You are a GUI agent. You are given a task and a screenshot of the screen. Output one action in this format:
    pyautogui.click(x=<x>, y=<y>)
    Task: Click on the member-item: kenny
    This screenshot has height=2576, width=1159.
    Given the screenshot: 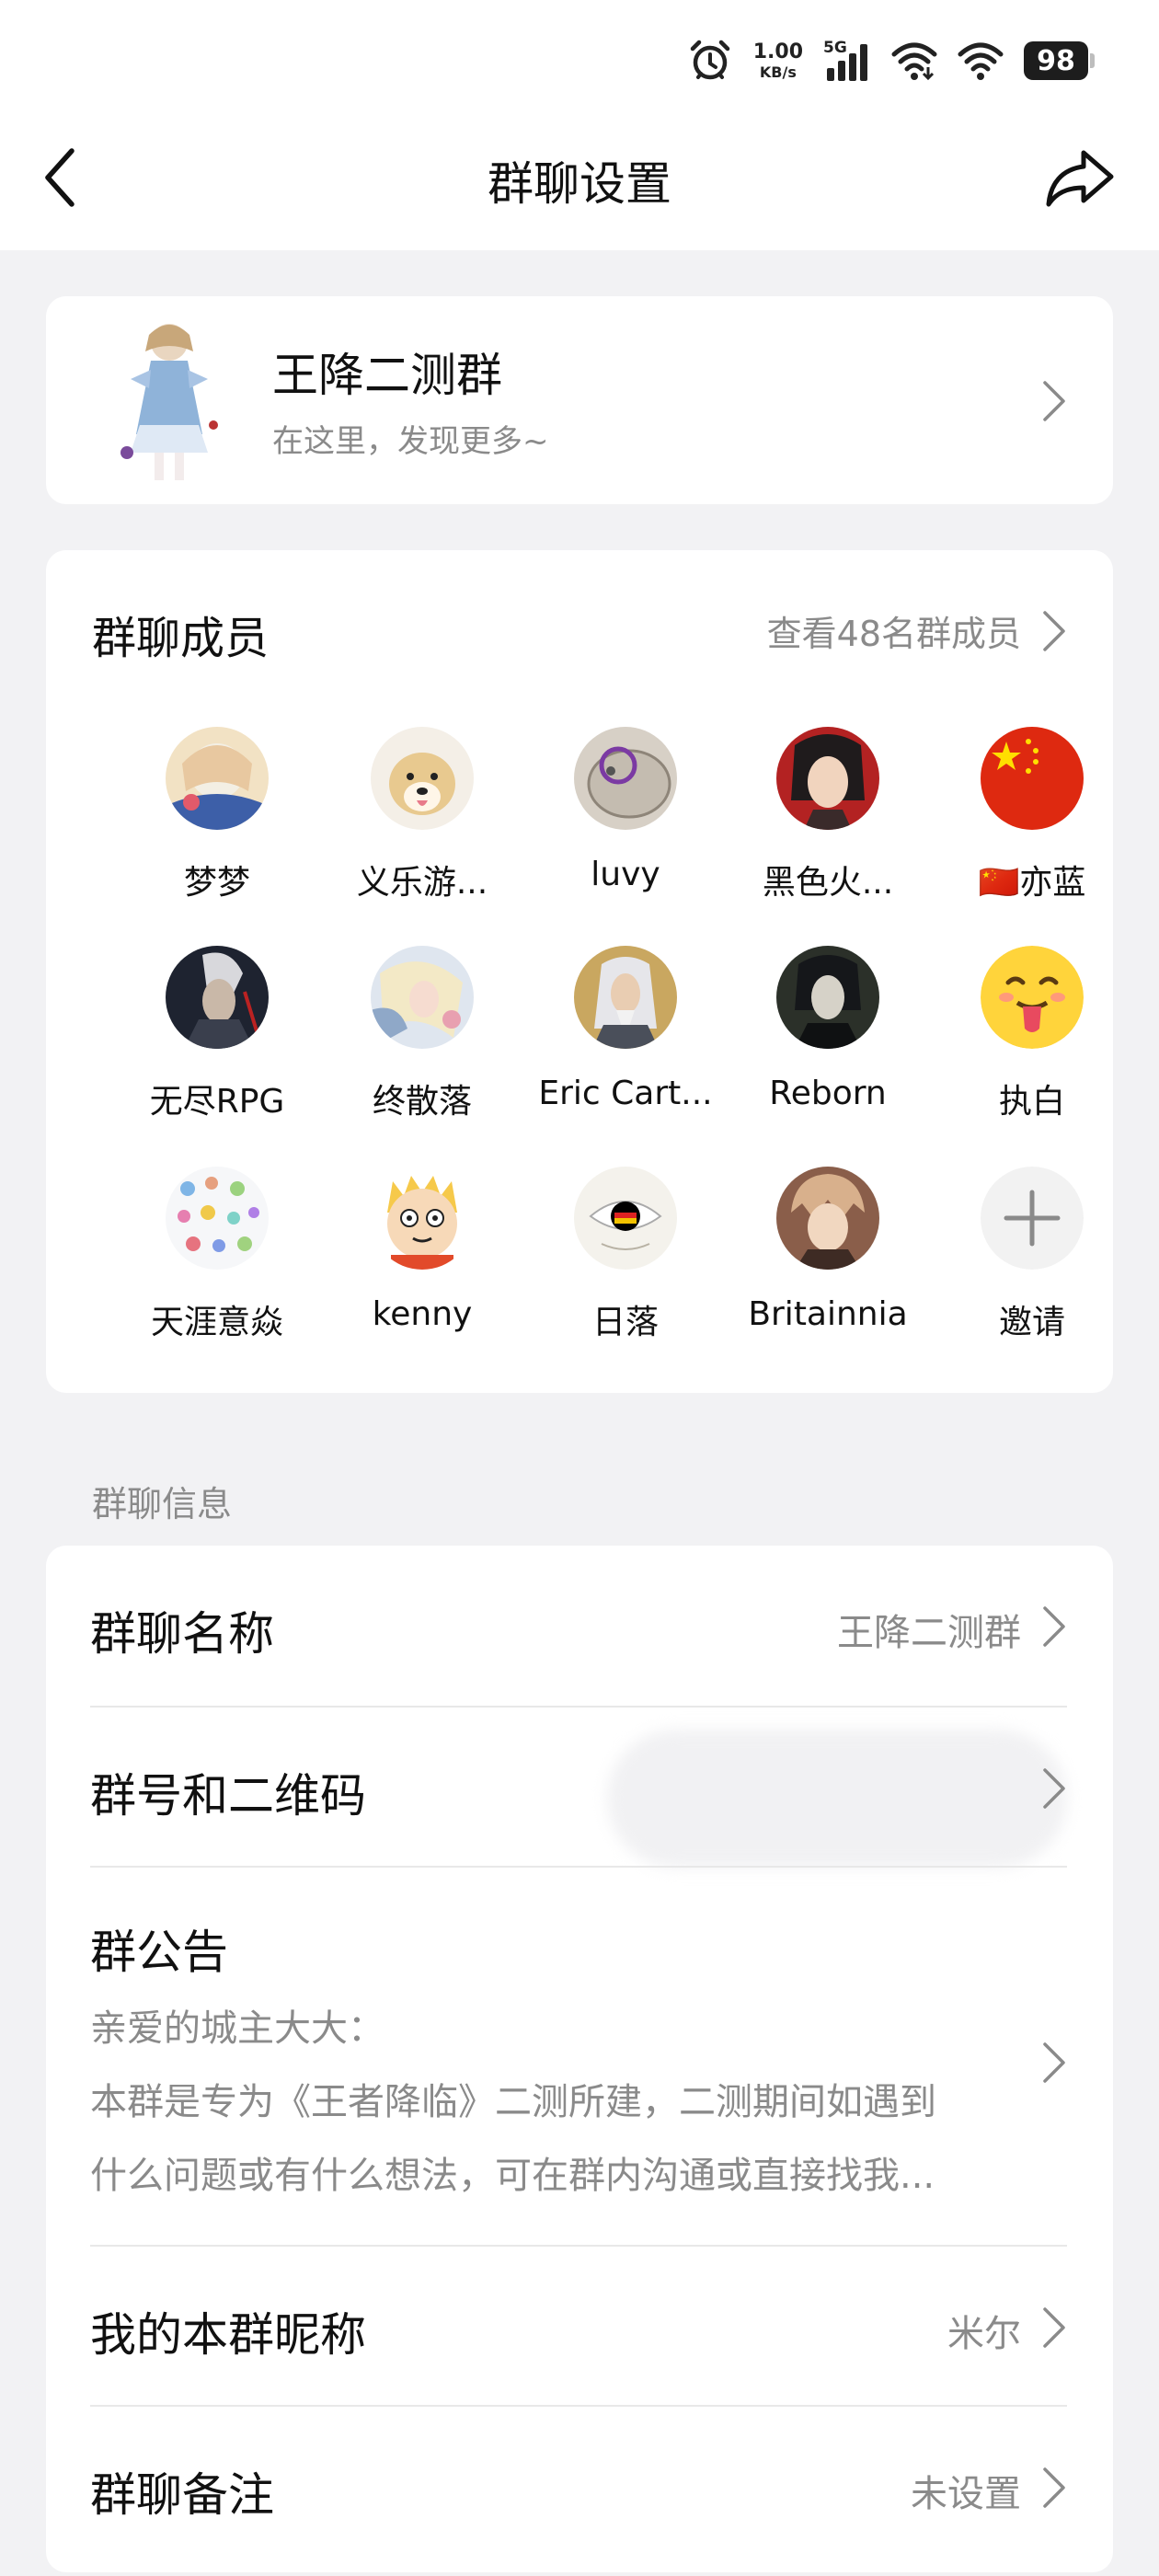 What is the action you would take?
    pyautogui.click(x=422, y=1250)
    